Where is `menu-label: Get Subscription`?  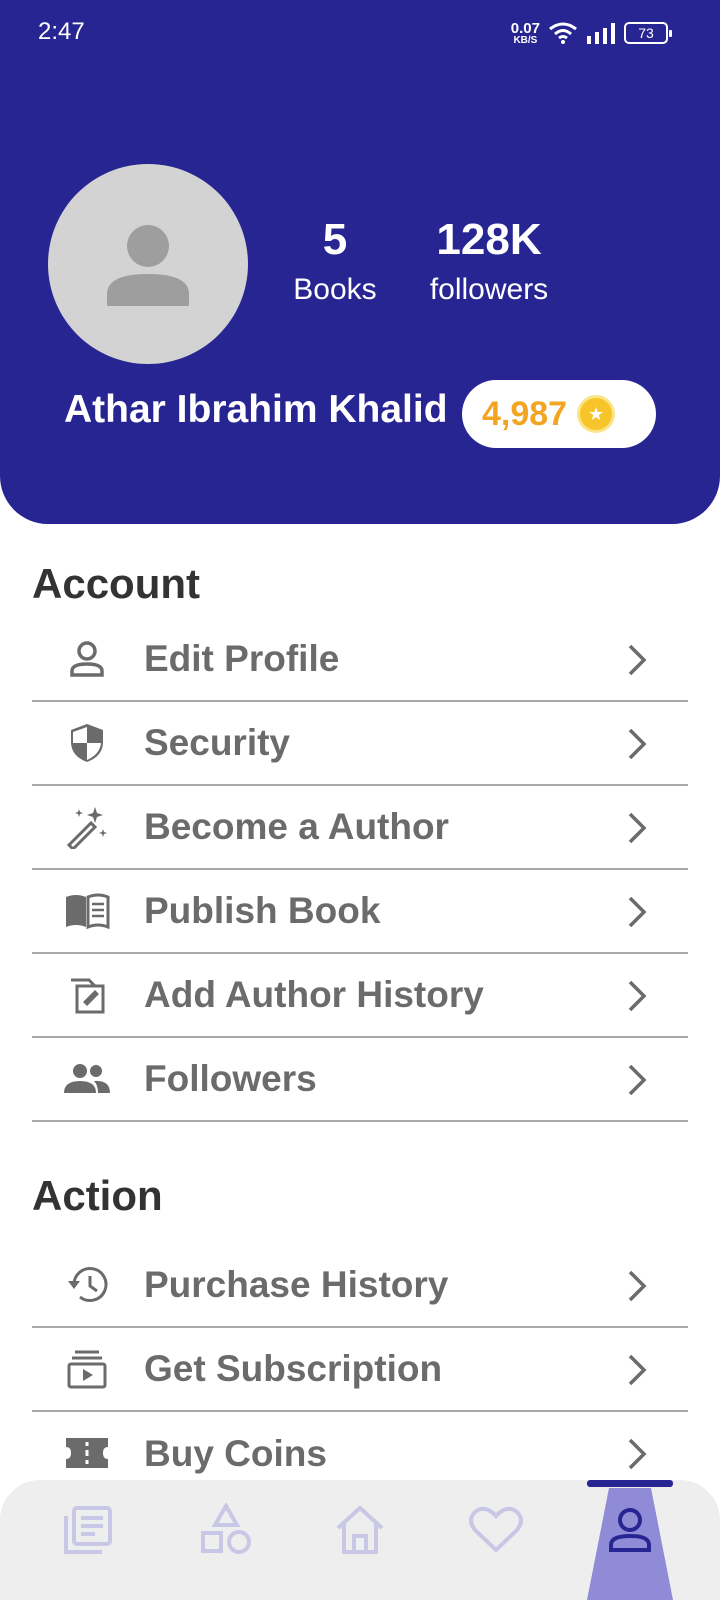
menu-label: Get Subscription is located at coordinates (293, 1368).